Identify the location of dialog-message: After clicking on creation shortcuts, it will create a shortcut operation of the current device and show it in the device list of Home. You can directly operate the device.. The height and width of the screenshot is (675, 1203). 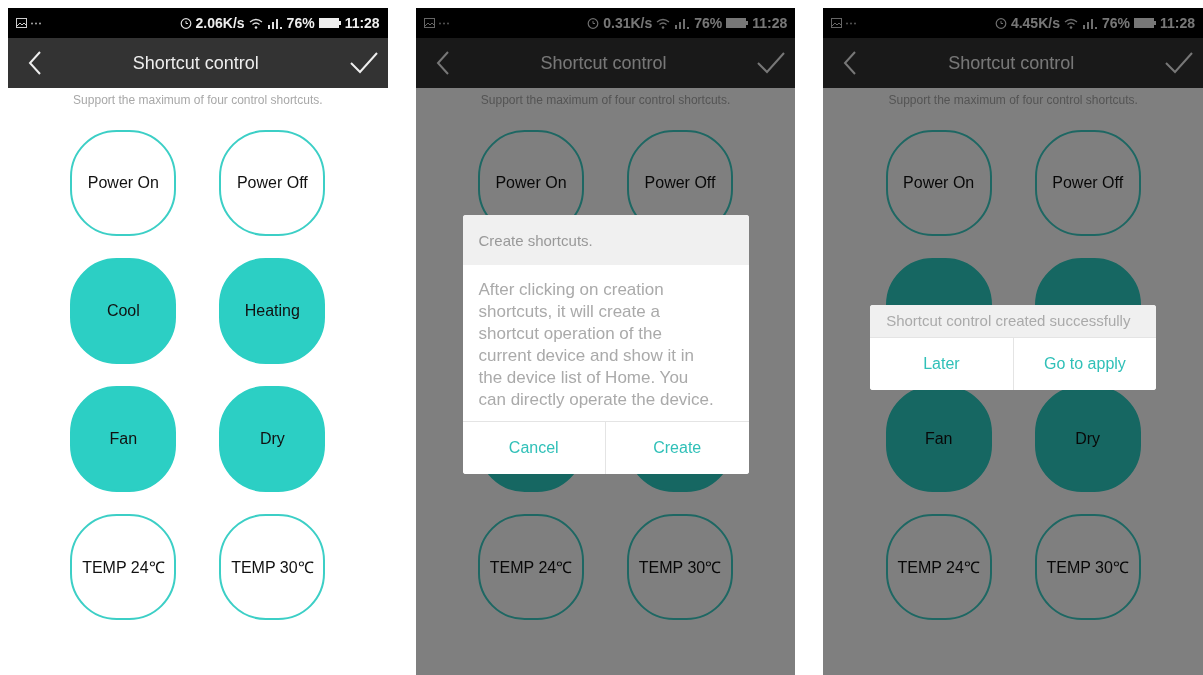
(596, 345).